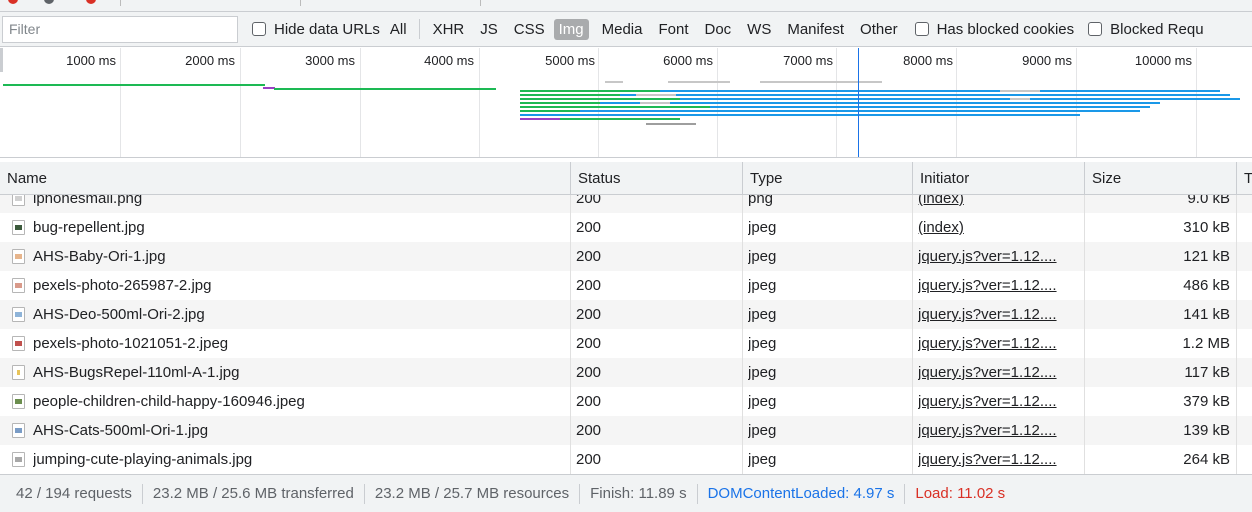  Describe the element at coordinates (13, 2) in the screenshot. I see `record-icon` at that location.